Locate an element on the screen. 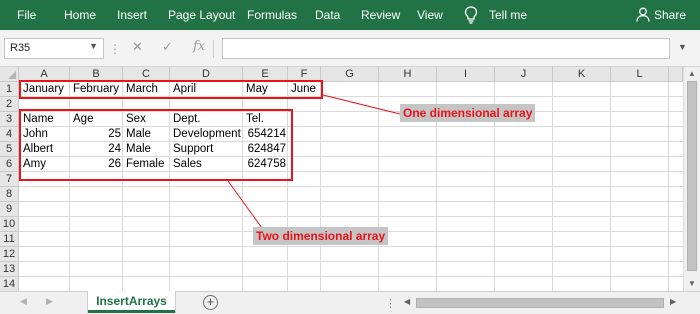 This screenshot has height=314, width=700. vertical-scrollbar: ▲ ▼ is located at coordinates (691, 179).